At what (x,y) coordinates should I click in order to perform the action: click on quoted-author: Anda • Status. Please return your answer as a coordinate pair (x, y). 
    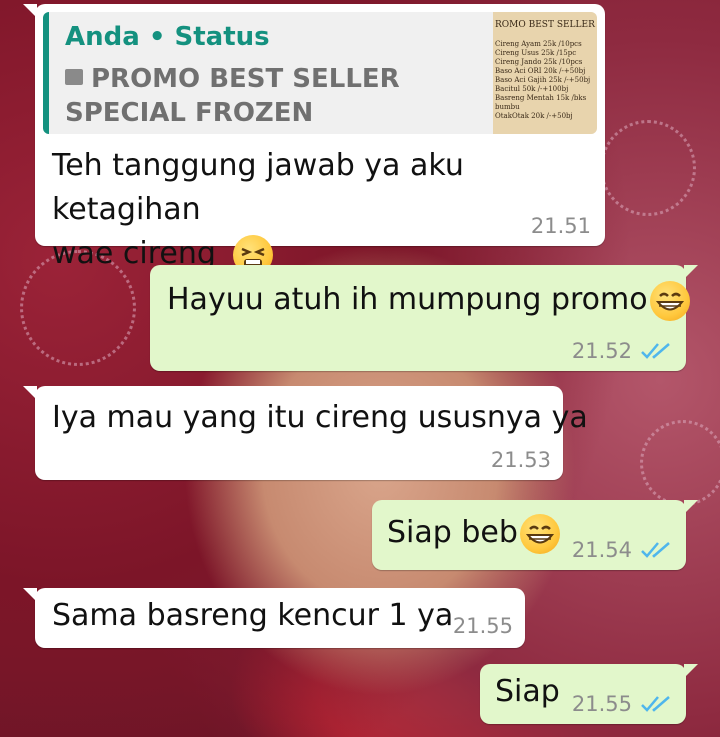
    Looking at the image, I should click on (167, 37).